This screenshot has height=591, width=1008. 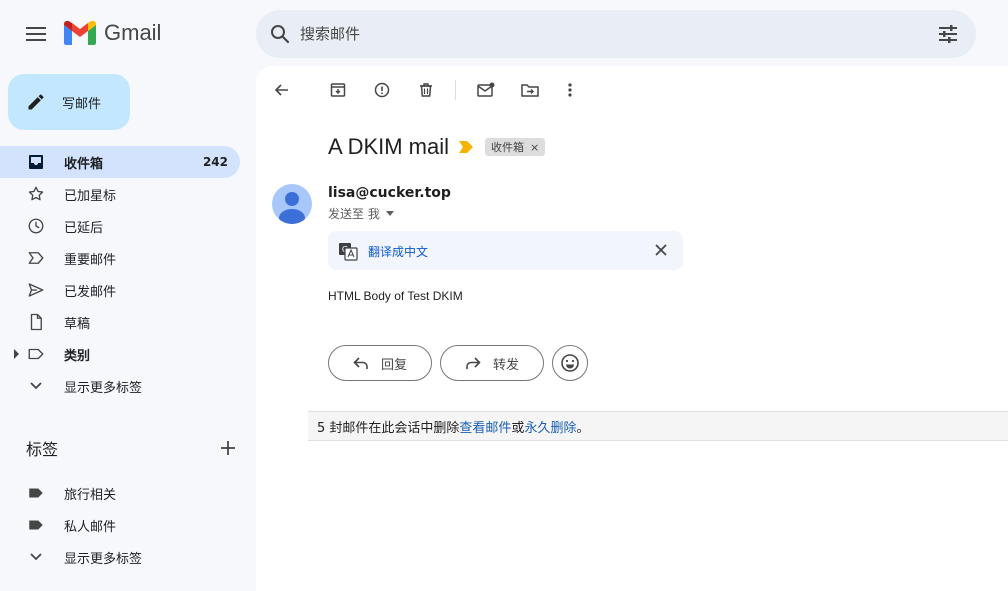 I want to click on sidebar-item-label: 已发邮件, so click(x=90, y=292).